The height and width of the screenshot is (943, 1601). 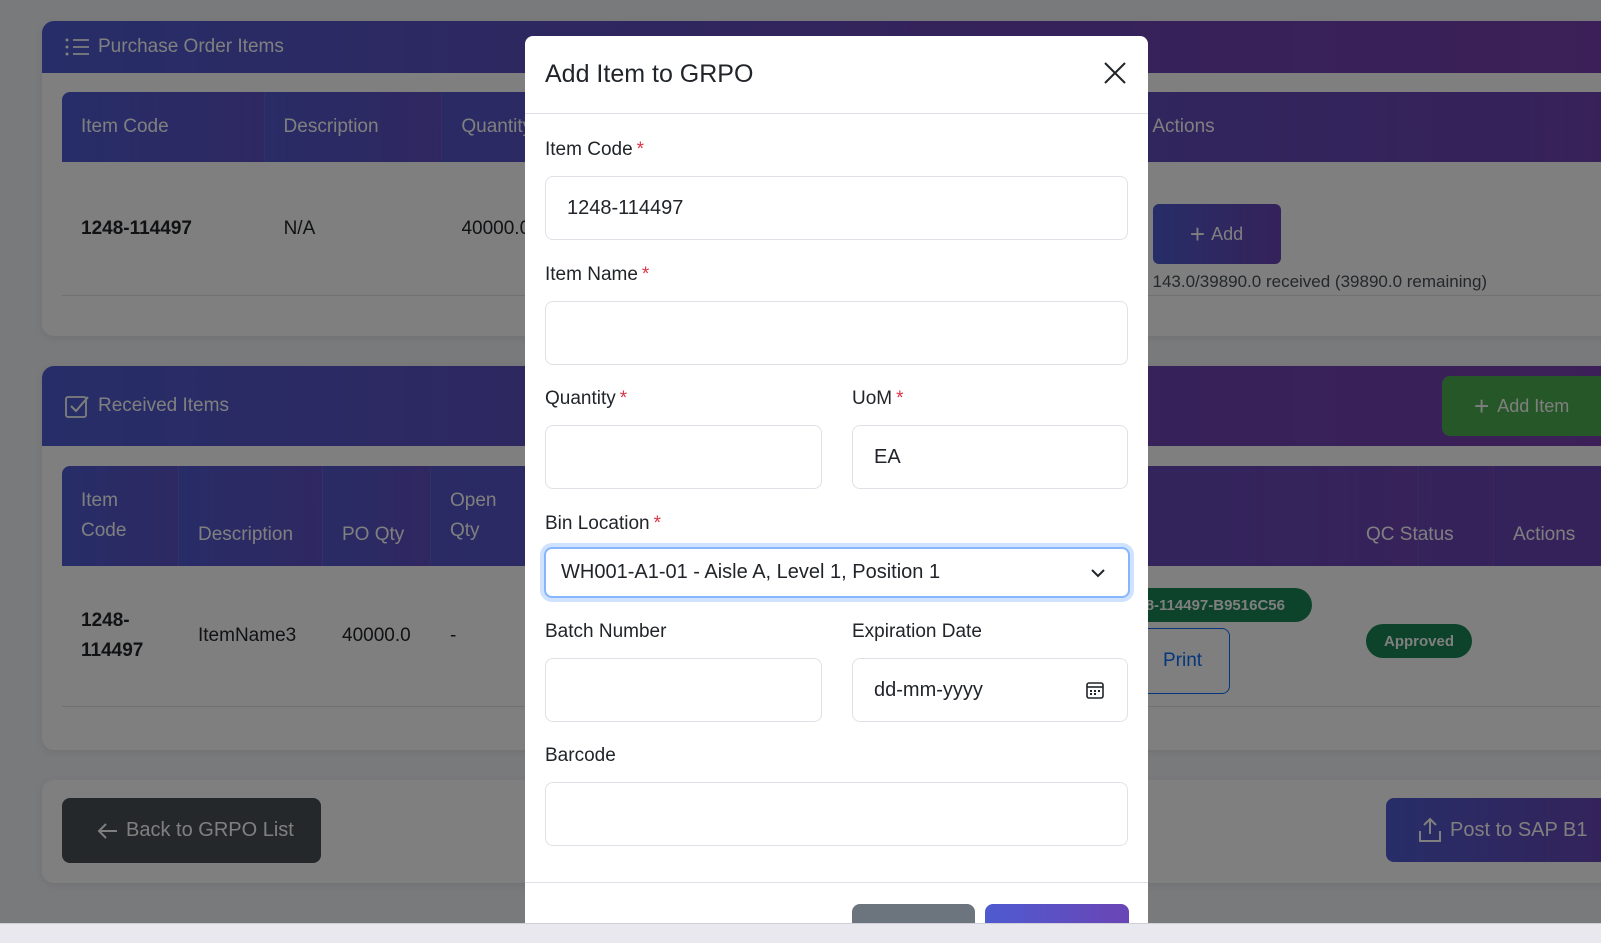 I want to click on batch-number-label: Batch Number, so click(x=606, y=631).